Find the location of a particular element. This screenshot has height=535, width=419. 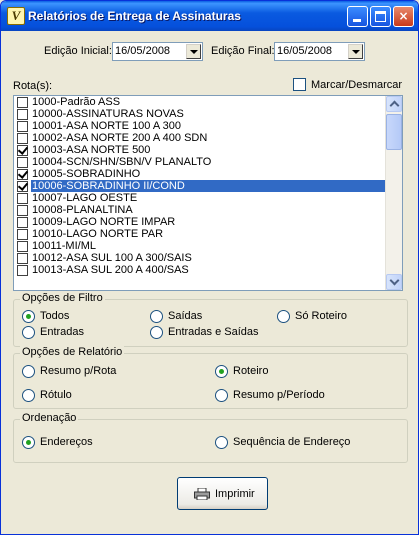

maximize-icon is located at coordinates (380, 16).